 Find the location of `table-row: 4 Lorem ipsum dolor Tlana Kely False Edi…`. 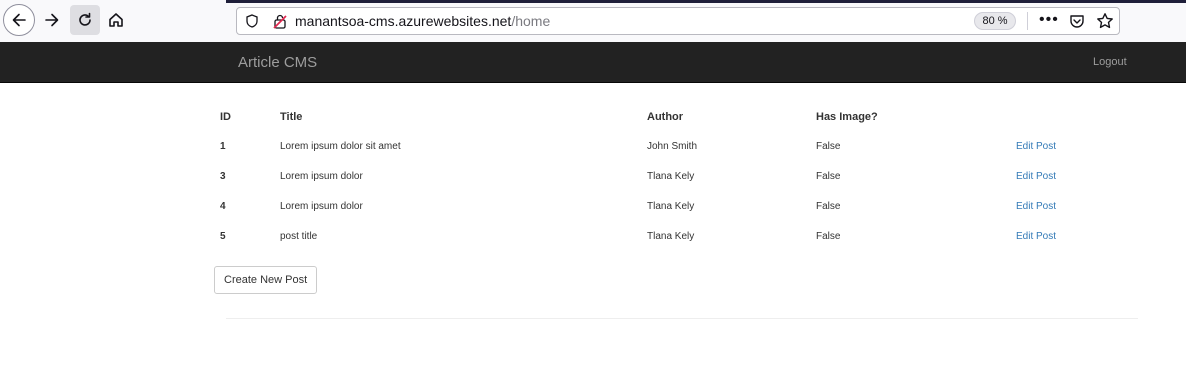

table-row: 4 Lorem ipsum dolor Tlana Kely False Edi… is located at coordinates (679, 206).